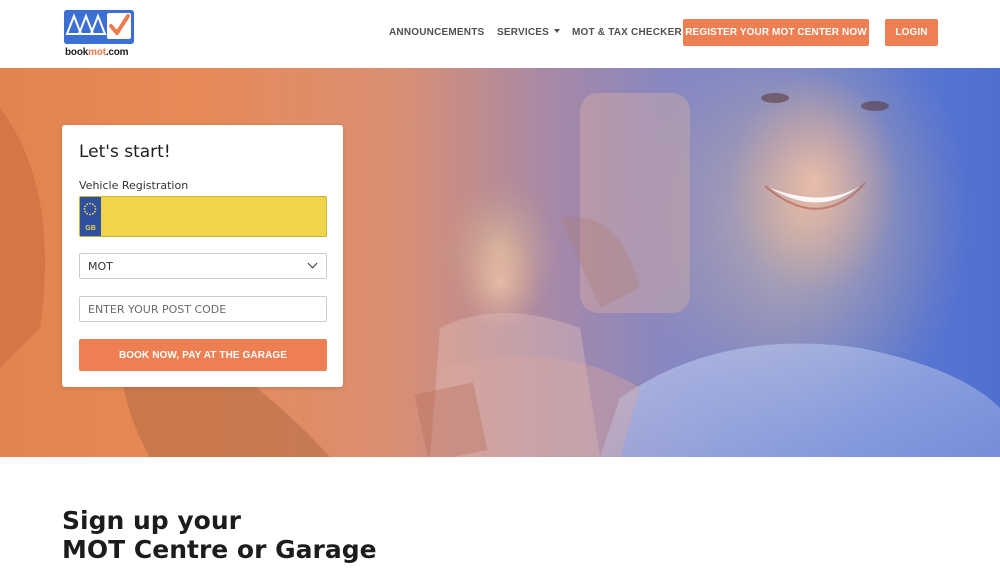 Image resolution: width=1000 pixels, height=571 pixels. I want to click on booking-form-card: Let's start! Vehicle Registration GB MOT, so click(202, 256).